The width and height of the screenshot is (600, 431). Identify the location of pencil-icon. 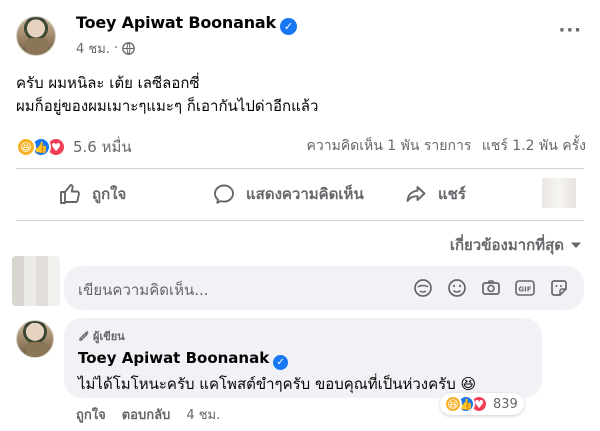
(84, 335).